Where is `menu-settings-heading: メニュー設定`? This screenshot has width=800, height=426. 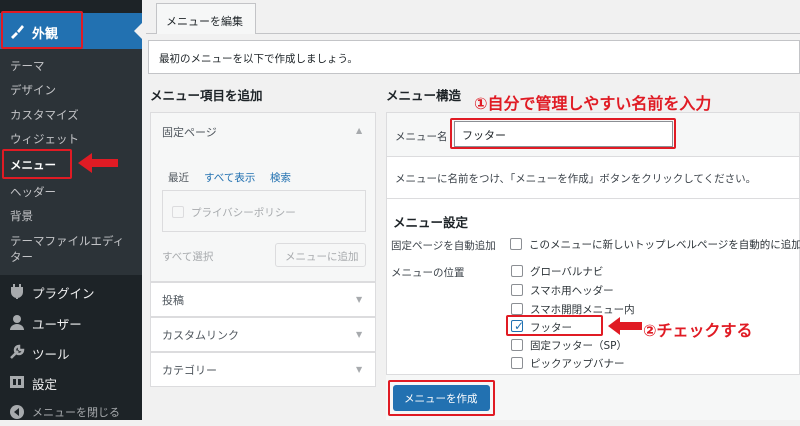 menu-settings-heading: メニュー設定 is located at coordinates (431, 222).